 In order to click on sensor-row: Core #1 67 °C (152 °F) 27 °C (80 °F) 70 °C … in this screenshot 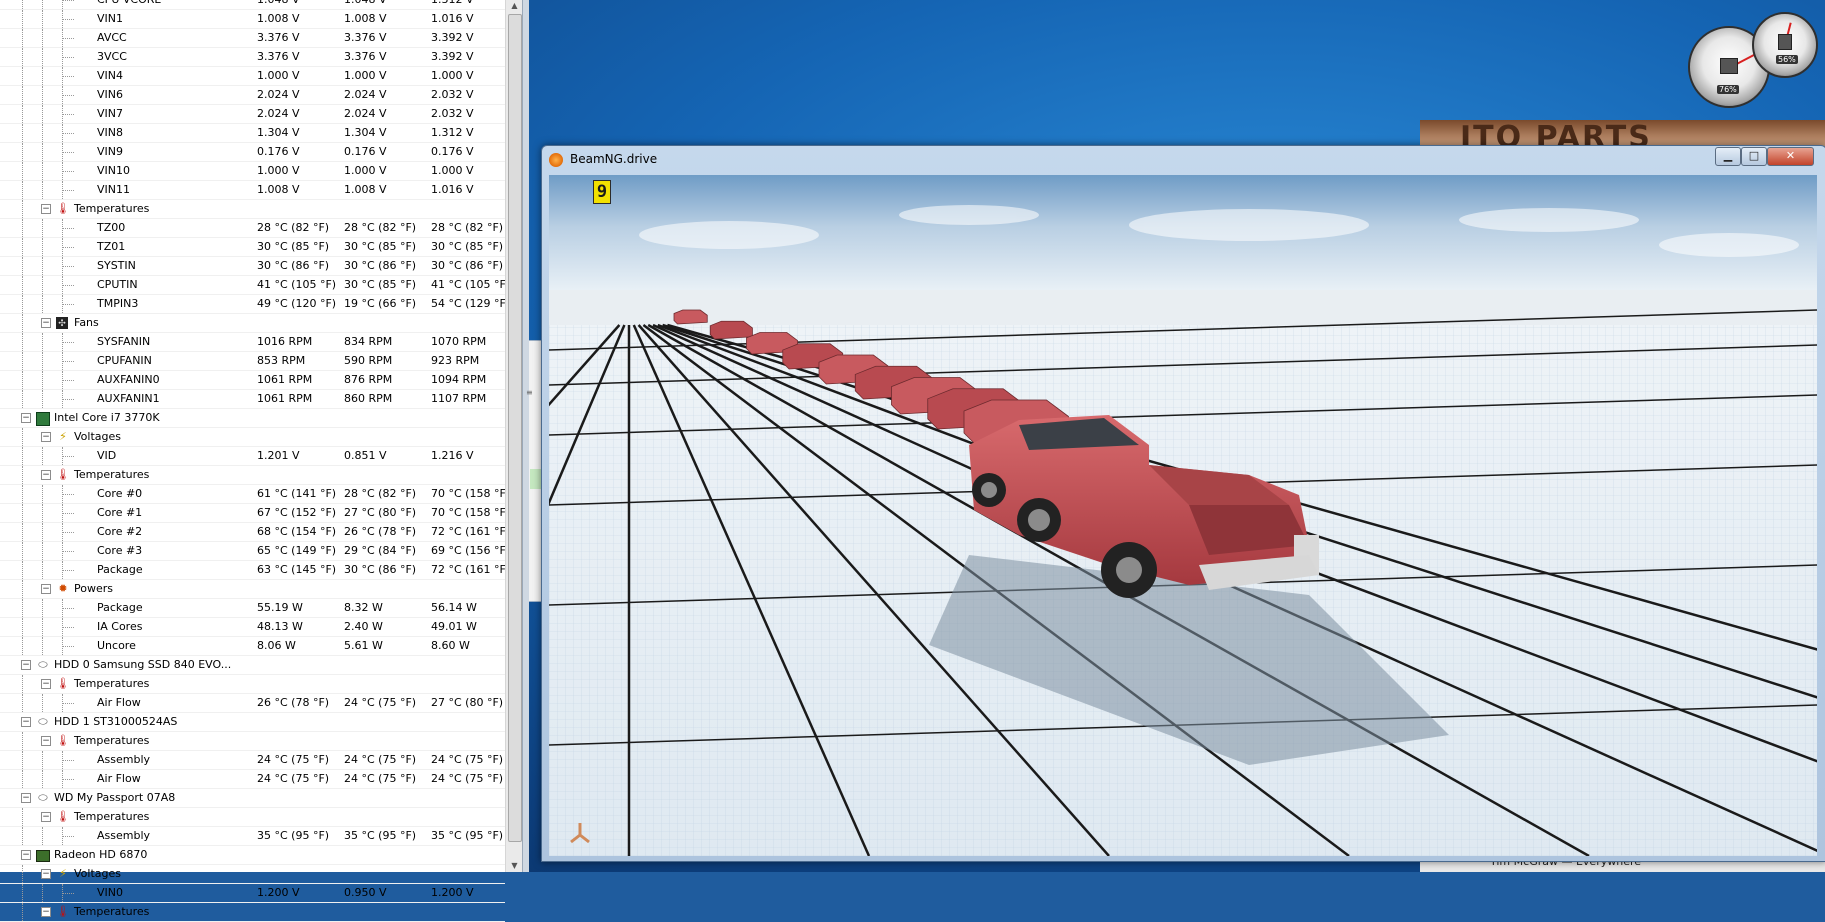, I will do `click(255, 513)`.